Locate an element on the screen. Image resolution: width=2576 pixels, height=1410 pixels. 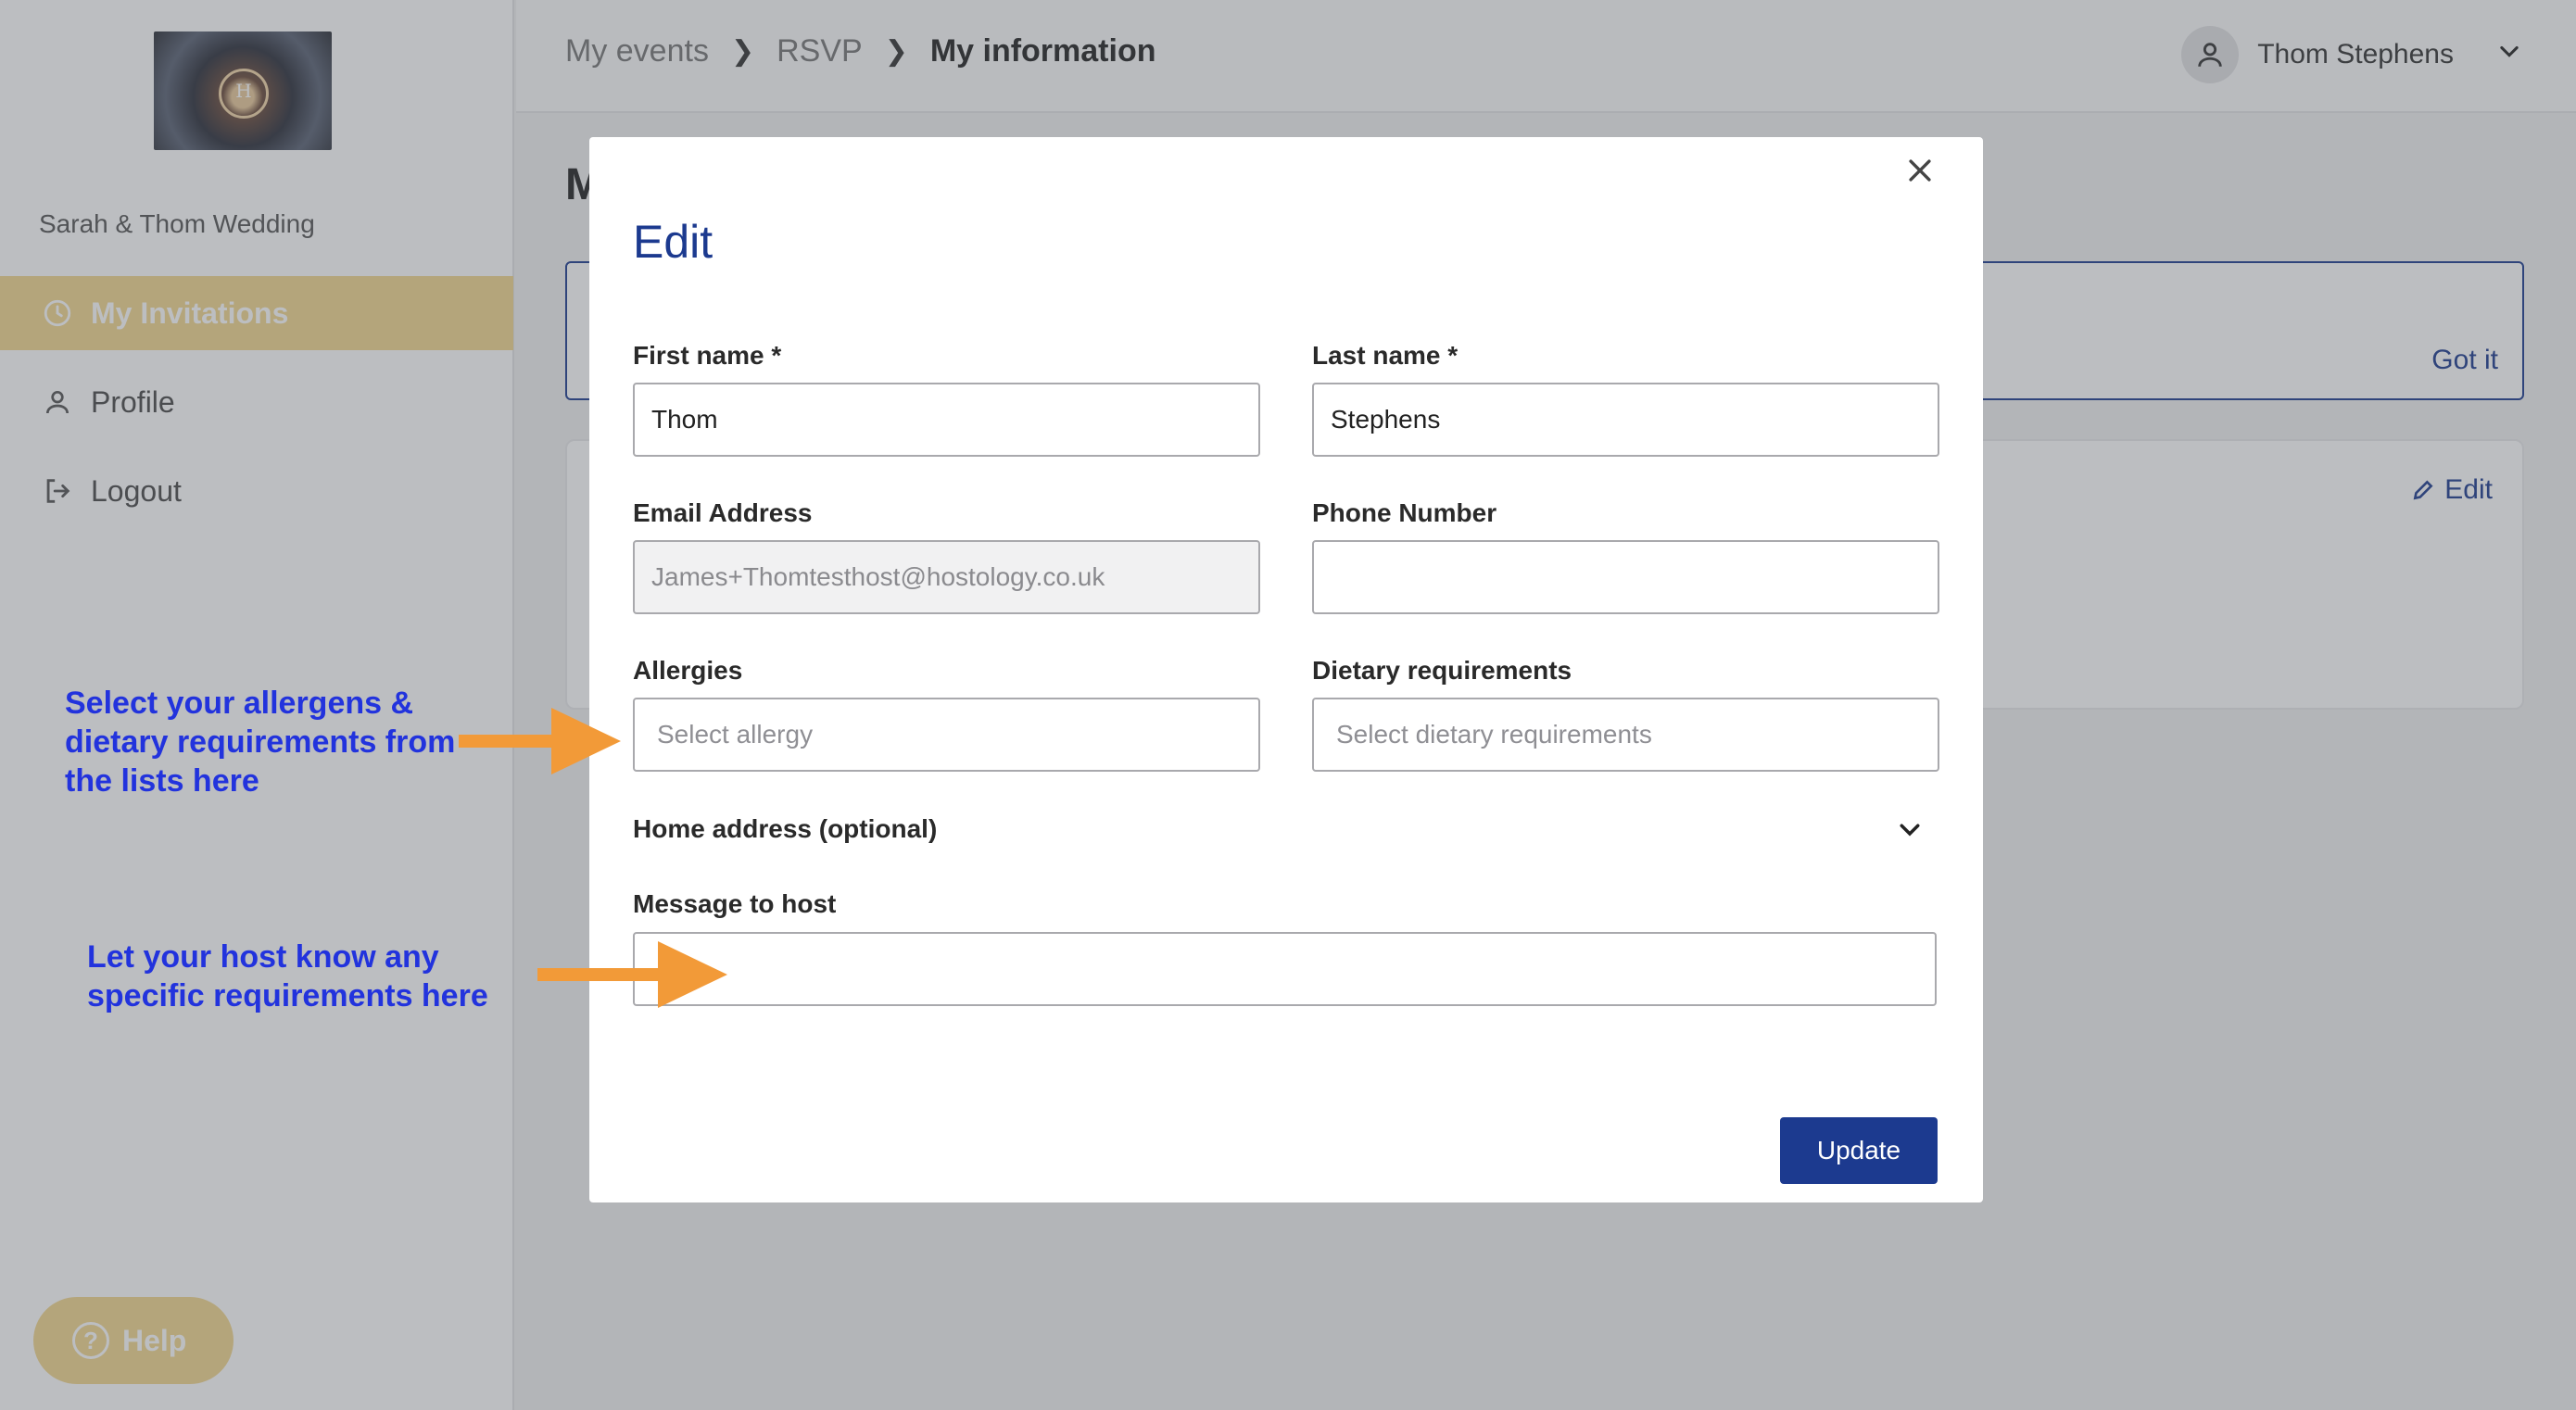
email-field is located at coordinates (946, 577).